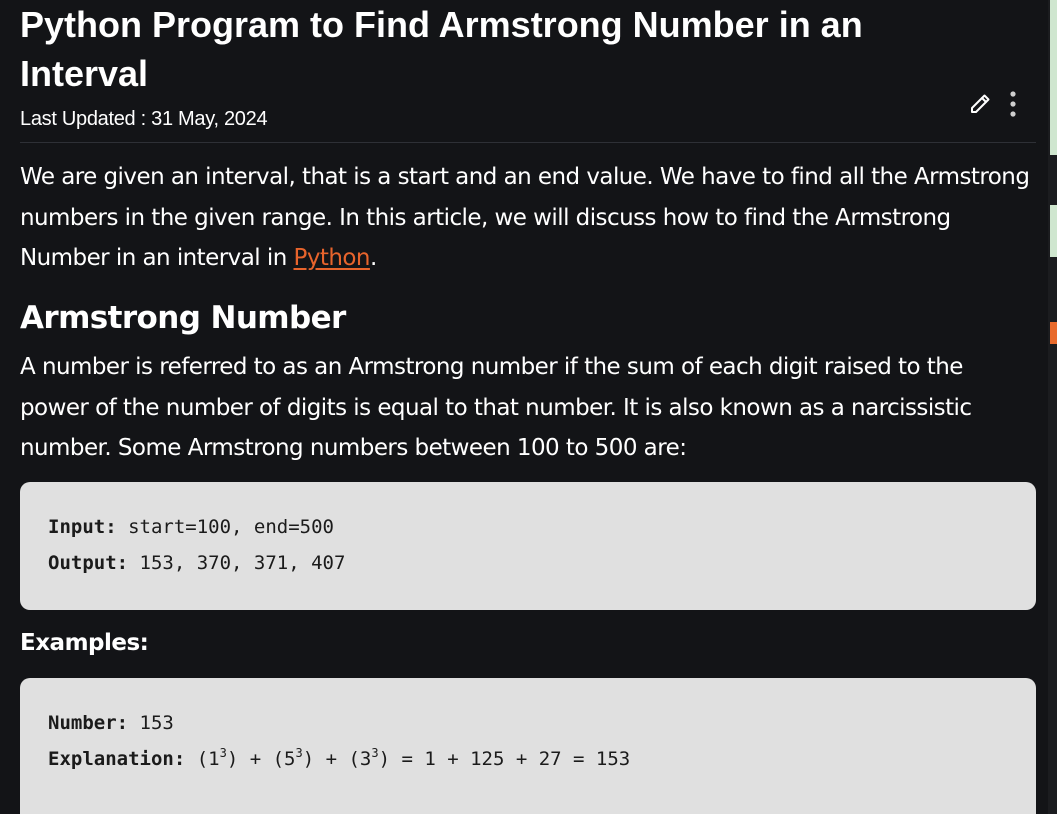 The height and width of the screenshot is (814, 1057). What do you see at coordinates (528, 142) in the screenshot?
I see `header-divider` at bounding box center [528, 142].